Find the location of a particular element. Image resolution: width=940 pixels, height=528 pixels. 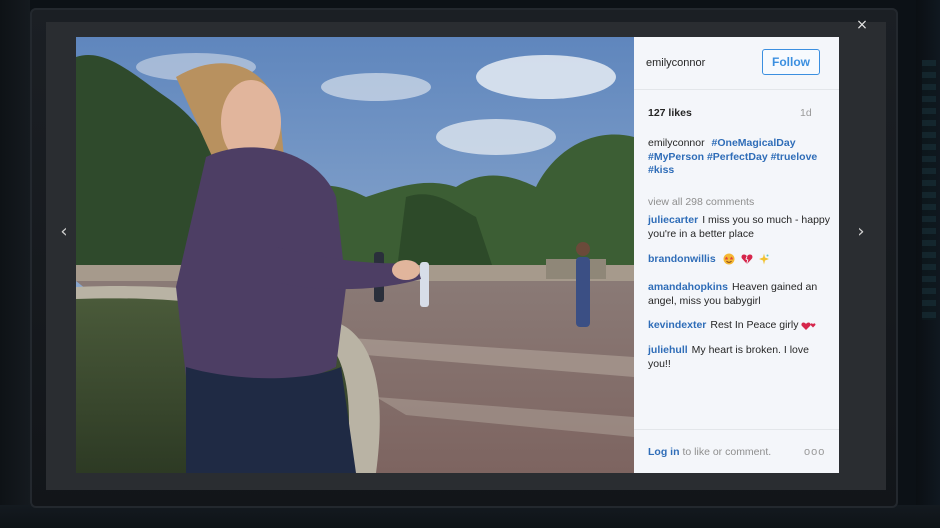

comment-item: kevindexter Rest In Peace girly is located at coordinates (739, 326).